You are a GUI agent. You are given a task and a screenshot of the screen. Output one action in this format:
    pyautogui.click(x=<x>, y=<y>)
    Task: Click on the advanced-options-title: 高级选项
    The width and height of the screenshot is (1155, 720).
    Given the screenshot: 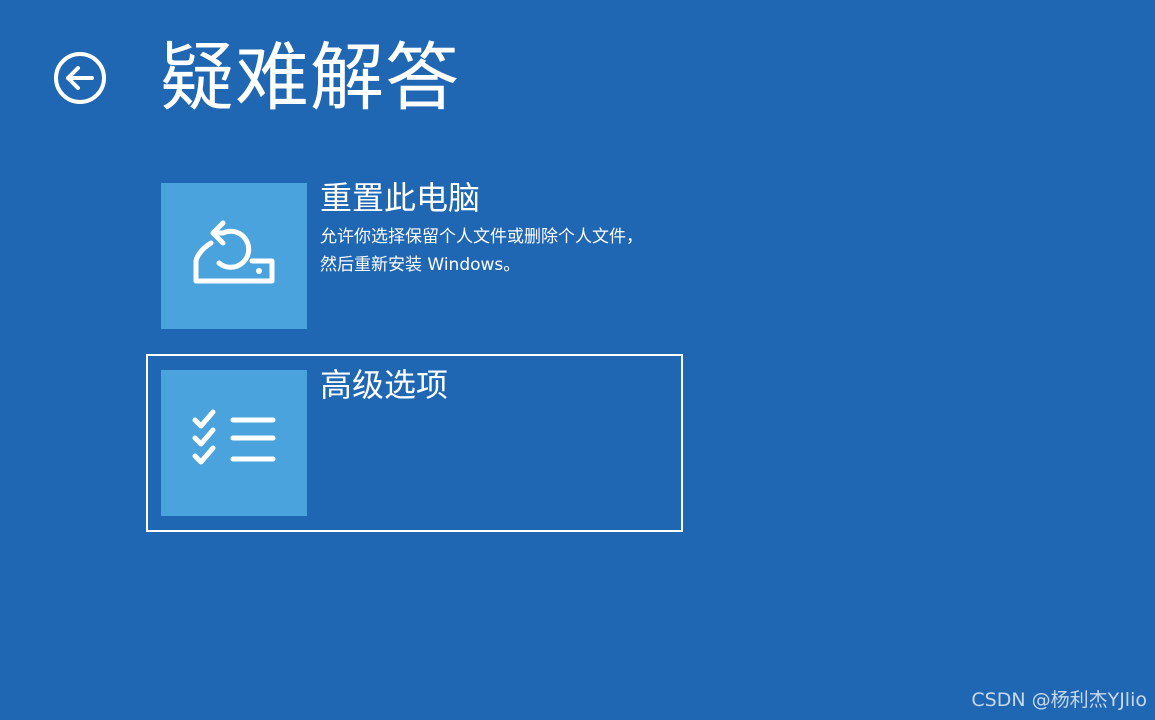 What is the action you would take?
    pyautogui.click(x=384, y=385)
    